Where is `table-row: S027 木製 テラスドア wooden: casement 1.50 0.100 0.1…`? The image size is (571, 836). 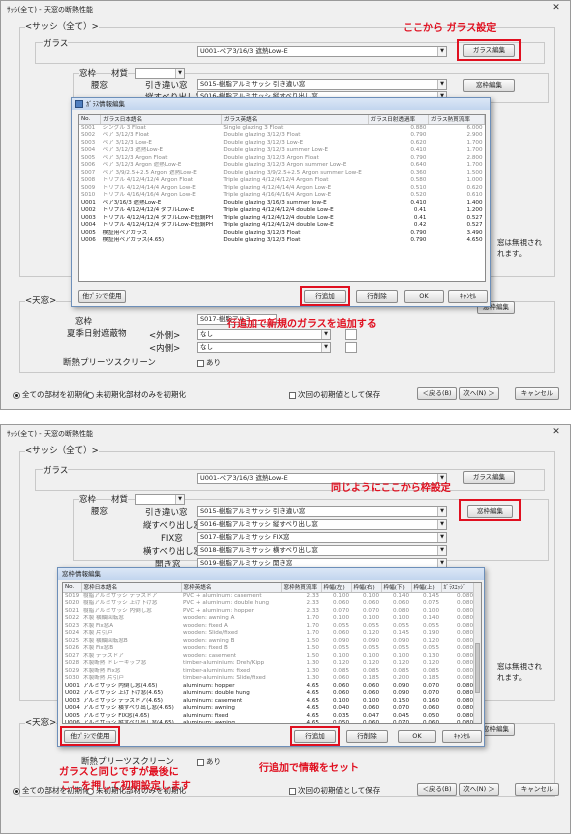 table-row: S027 木製 テラスドア wooden: casement 1.50 0.100 0.1… is located at coordinates (269, 657).